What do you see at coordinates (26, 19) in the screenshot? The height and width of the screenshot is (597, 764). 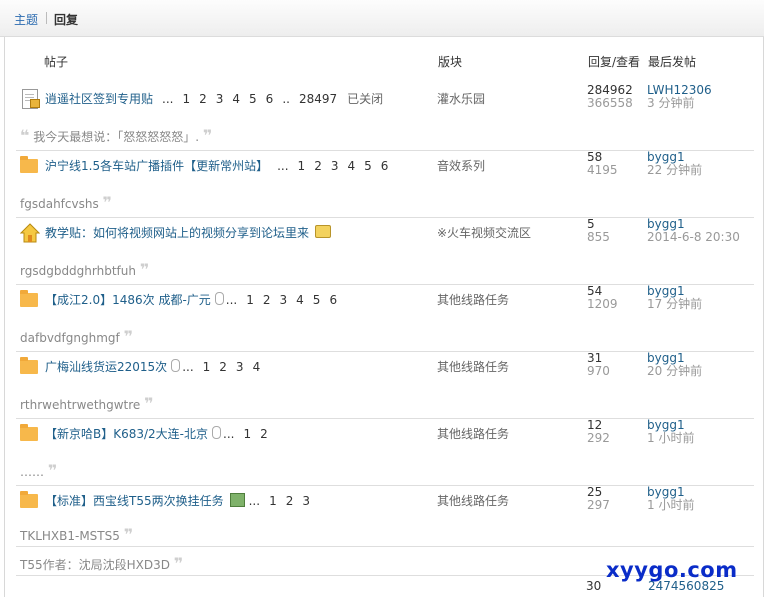 I see `tab-theme: 主题` at bounding box center [26, 19].